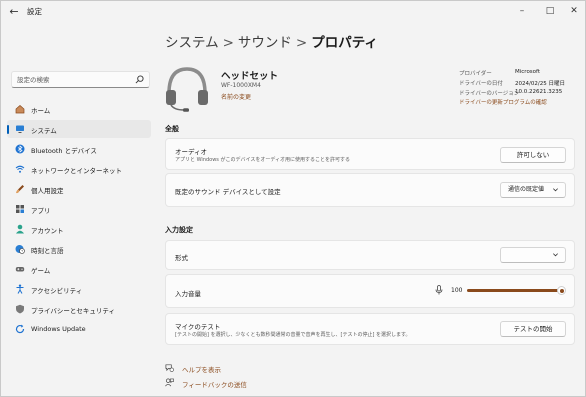  I want to click on sidebar-item-label: アクセシビリティ, so click(57, 291).